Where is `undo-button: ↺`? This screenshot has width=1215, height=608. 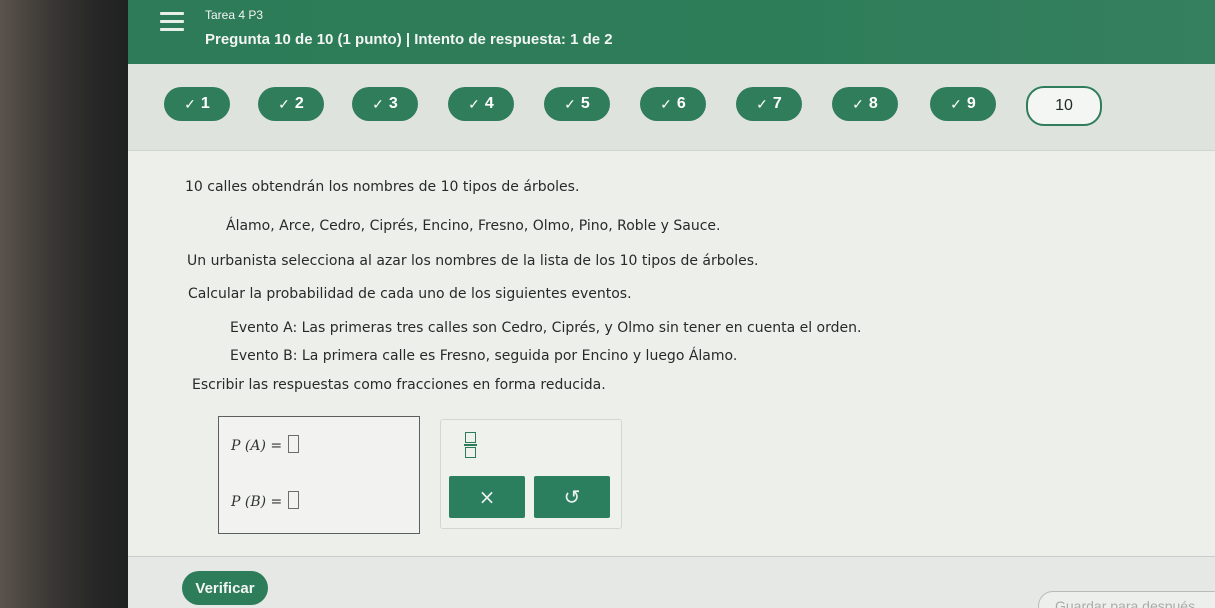
undo-button: ↺ is located at coordinates (572, 497).